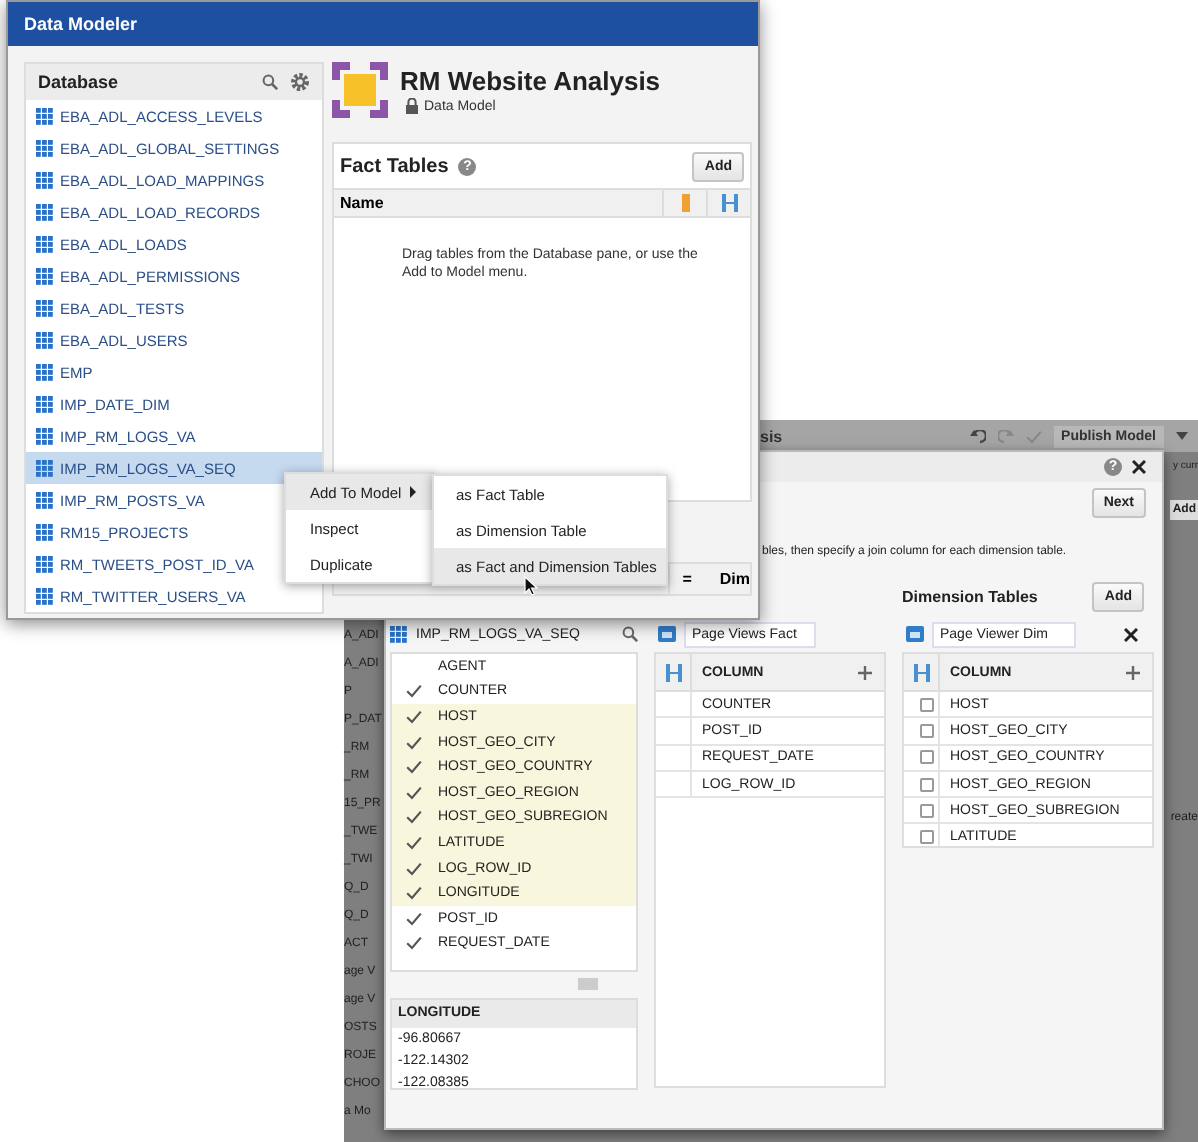  Describe the element at coordinates (412, 106) in the screenshot. I see `lock-icon` at that location.